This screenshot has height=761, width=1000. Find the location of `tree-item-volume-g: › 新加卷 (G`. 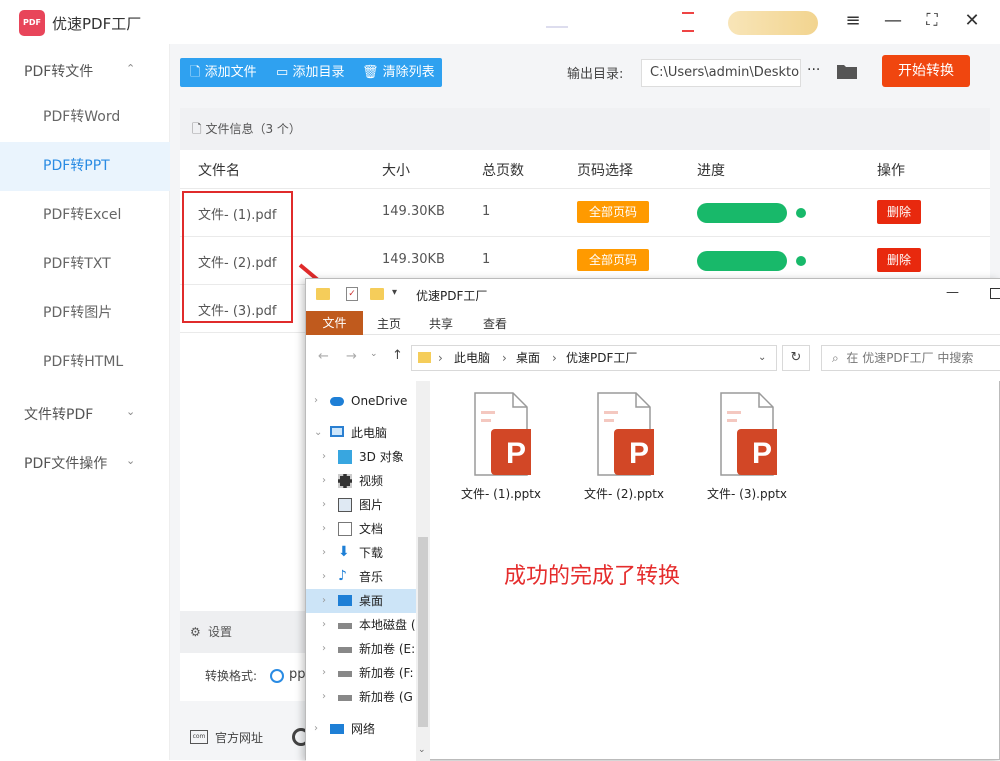

tree-item-volume-g: › 新加卷 (G is located at coordinates (361, 697).